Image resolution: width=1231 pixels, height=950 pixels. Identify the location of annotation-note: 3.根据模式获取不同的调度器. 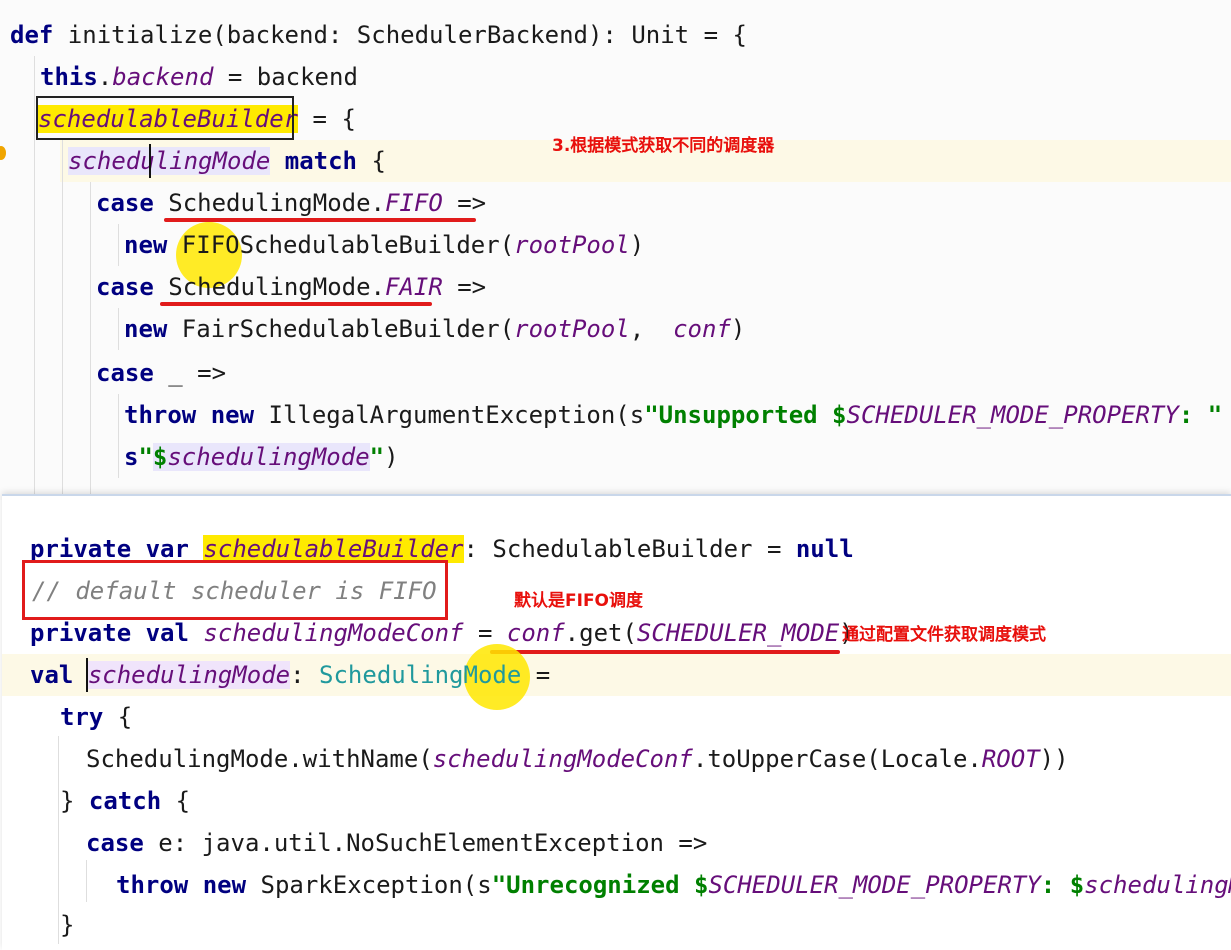
(663, 146).